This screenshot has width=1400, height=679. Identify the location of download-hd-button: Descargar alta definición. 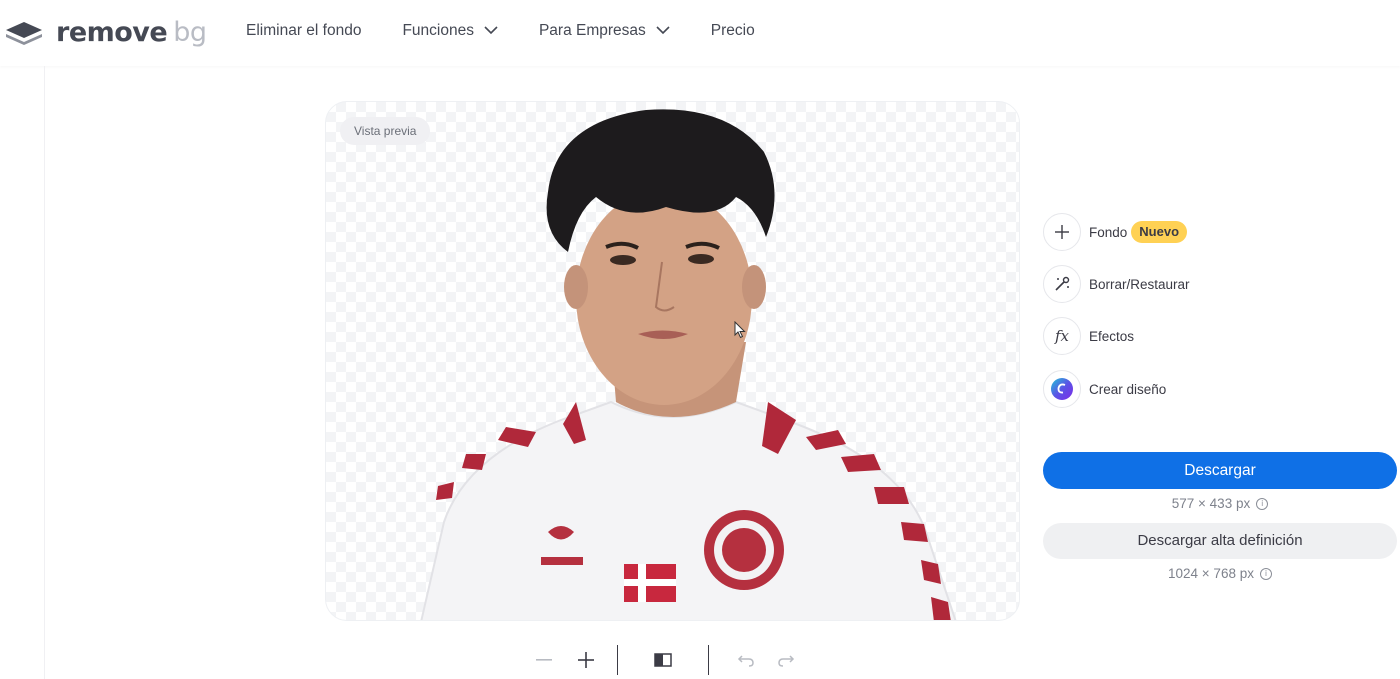
(1220, 541).